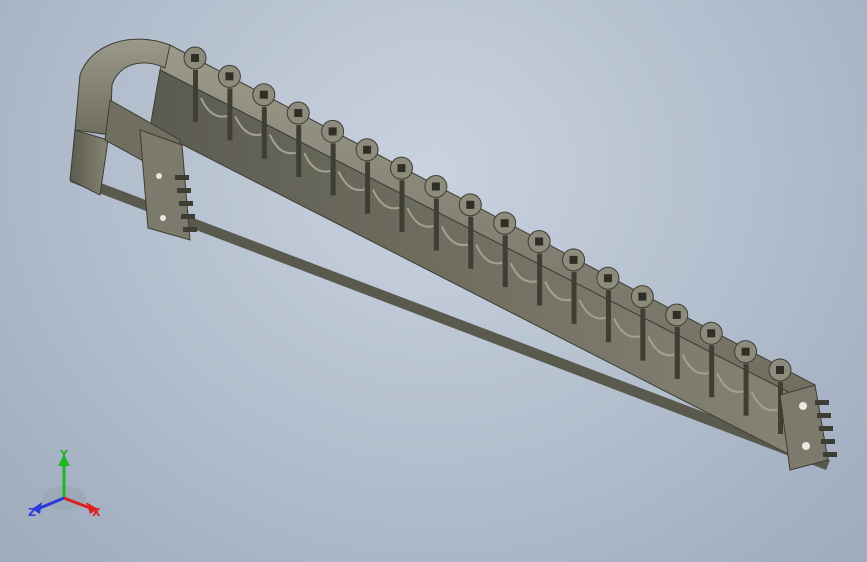 This screenshot has width=867, height=562. What do you see at coordinates (64, 483) in the screenshot?
I see `coordinate-triad: Y X Z` at bounding box center [64, 483].